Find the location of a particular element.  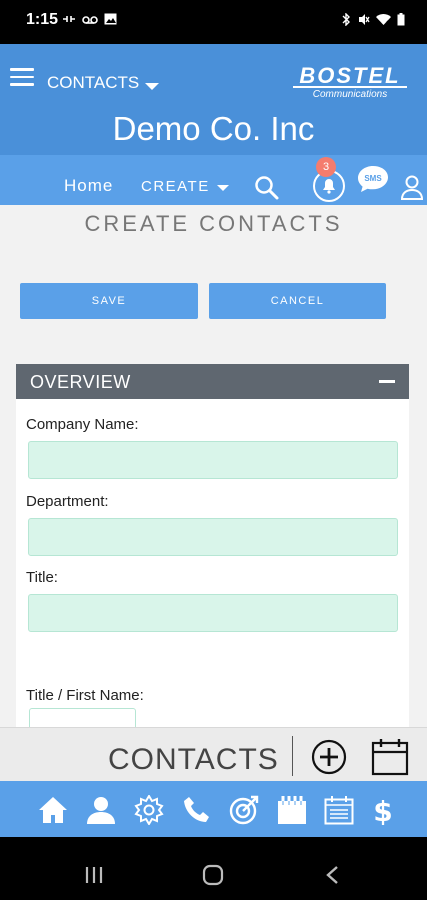

home-icon is located at coordinates (53, 810).